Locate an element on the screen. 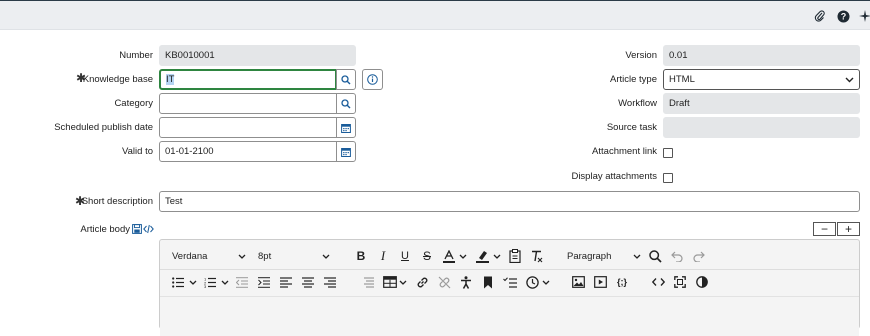  editor-toolbar-row-2: 123 {;} is located at coordinates (509, 282).